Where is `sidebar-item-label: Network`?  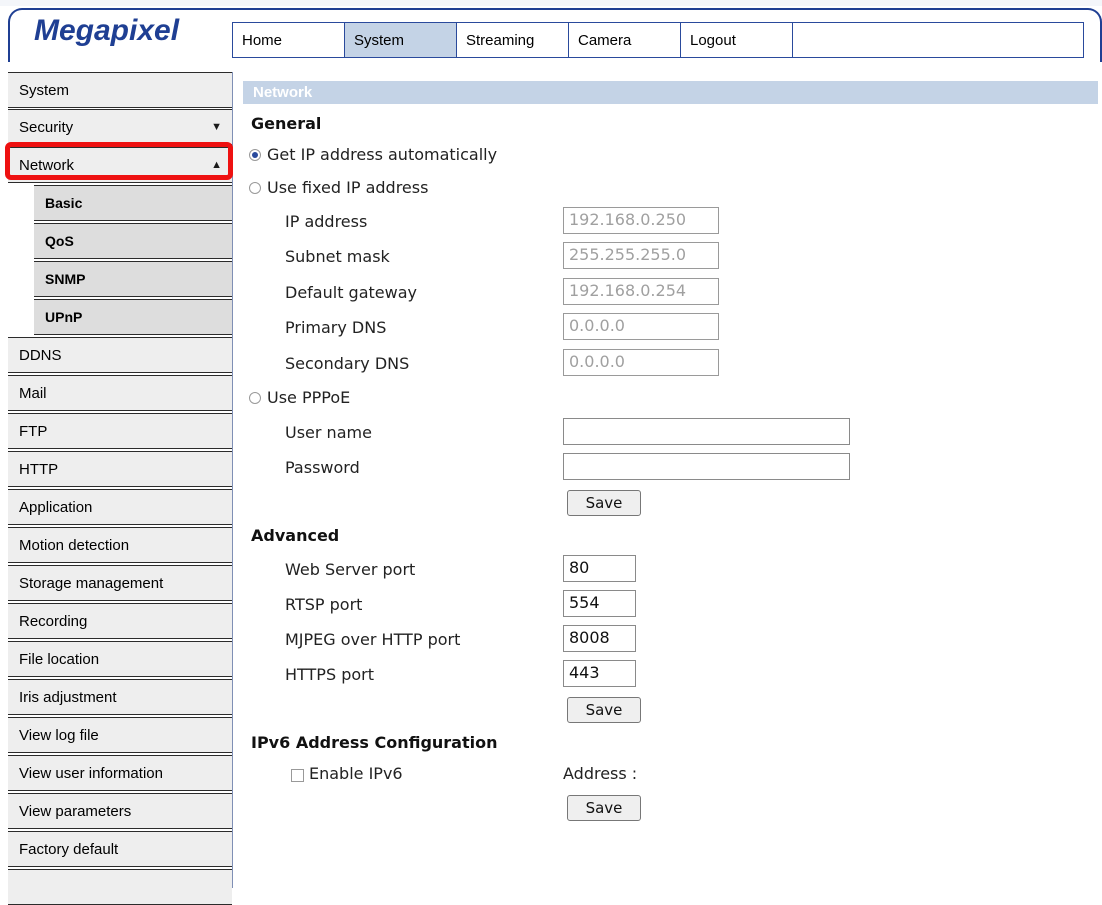 sidebar-item-label: Network is located at coordinates (47, 165).